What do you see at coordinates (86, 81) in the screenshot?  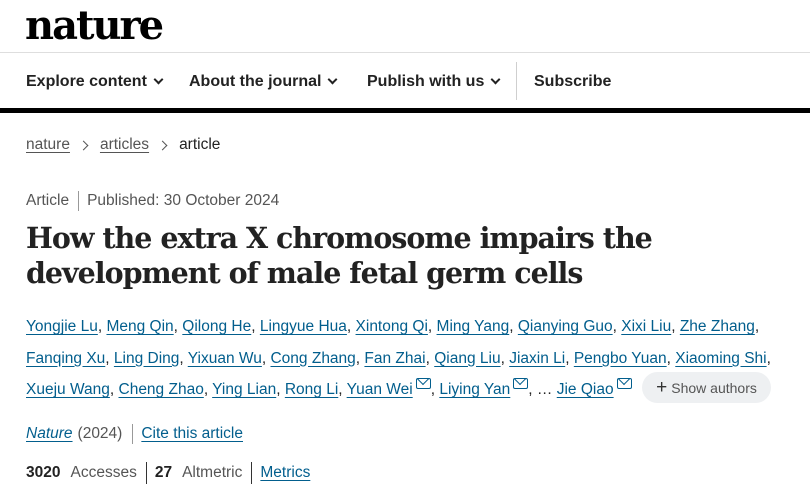 I see `nav-explore-label: Explore content` at bounding box center [86, 81].